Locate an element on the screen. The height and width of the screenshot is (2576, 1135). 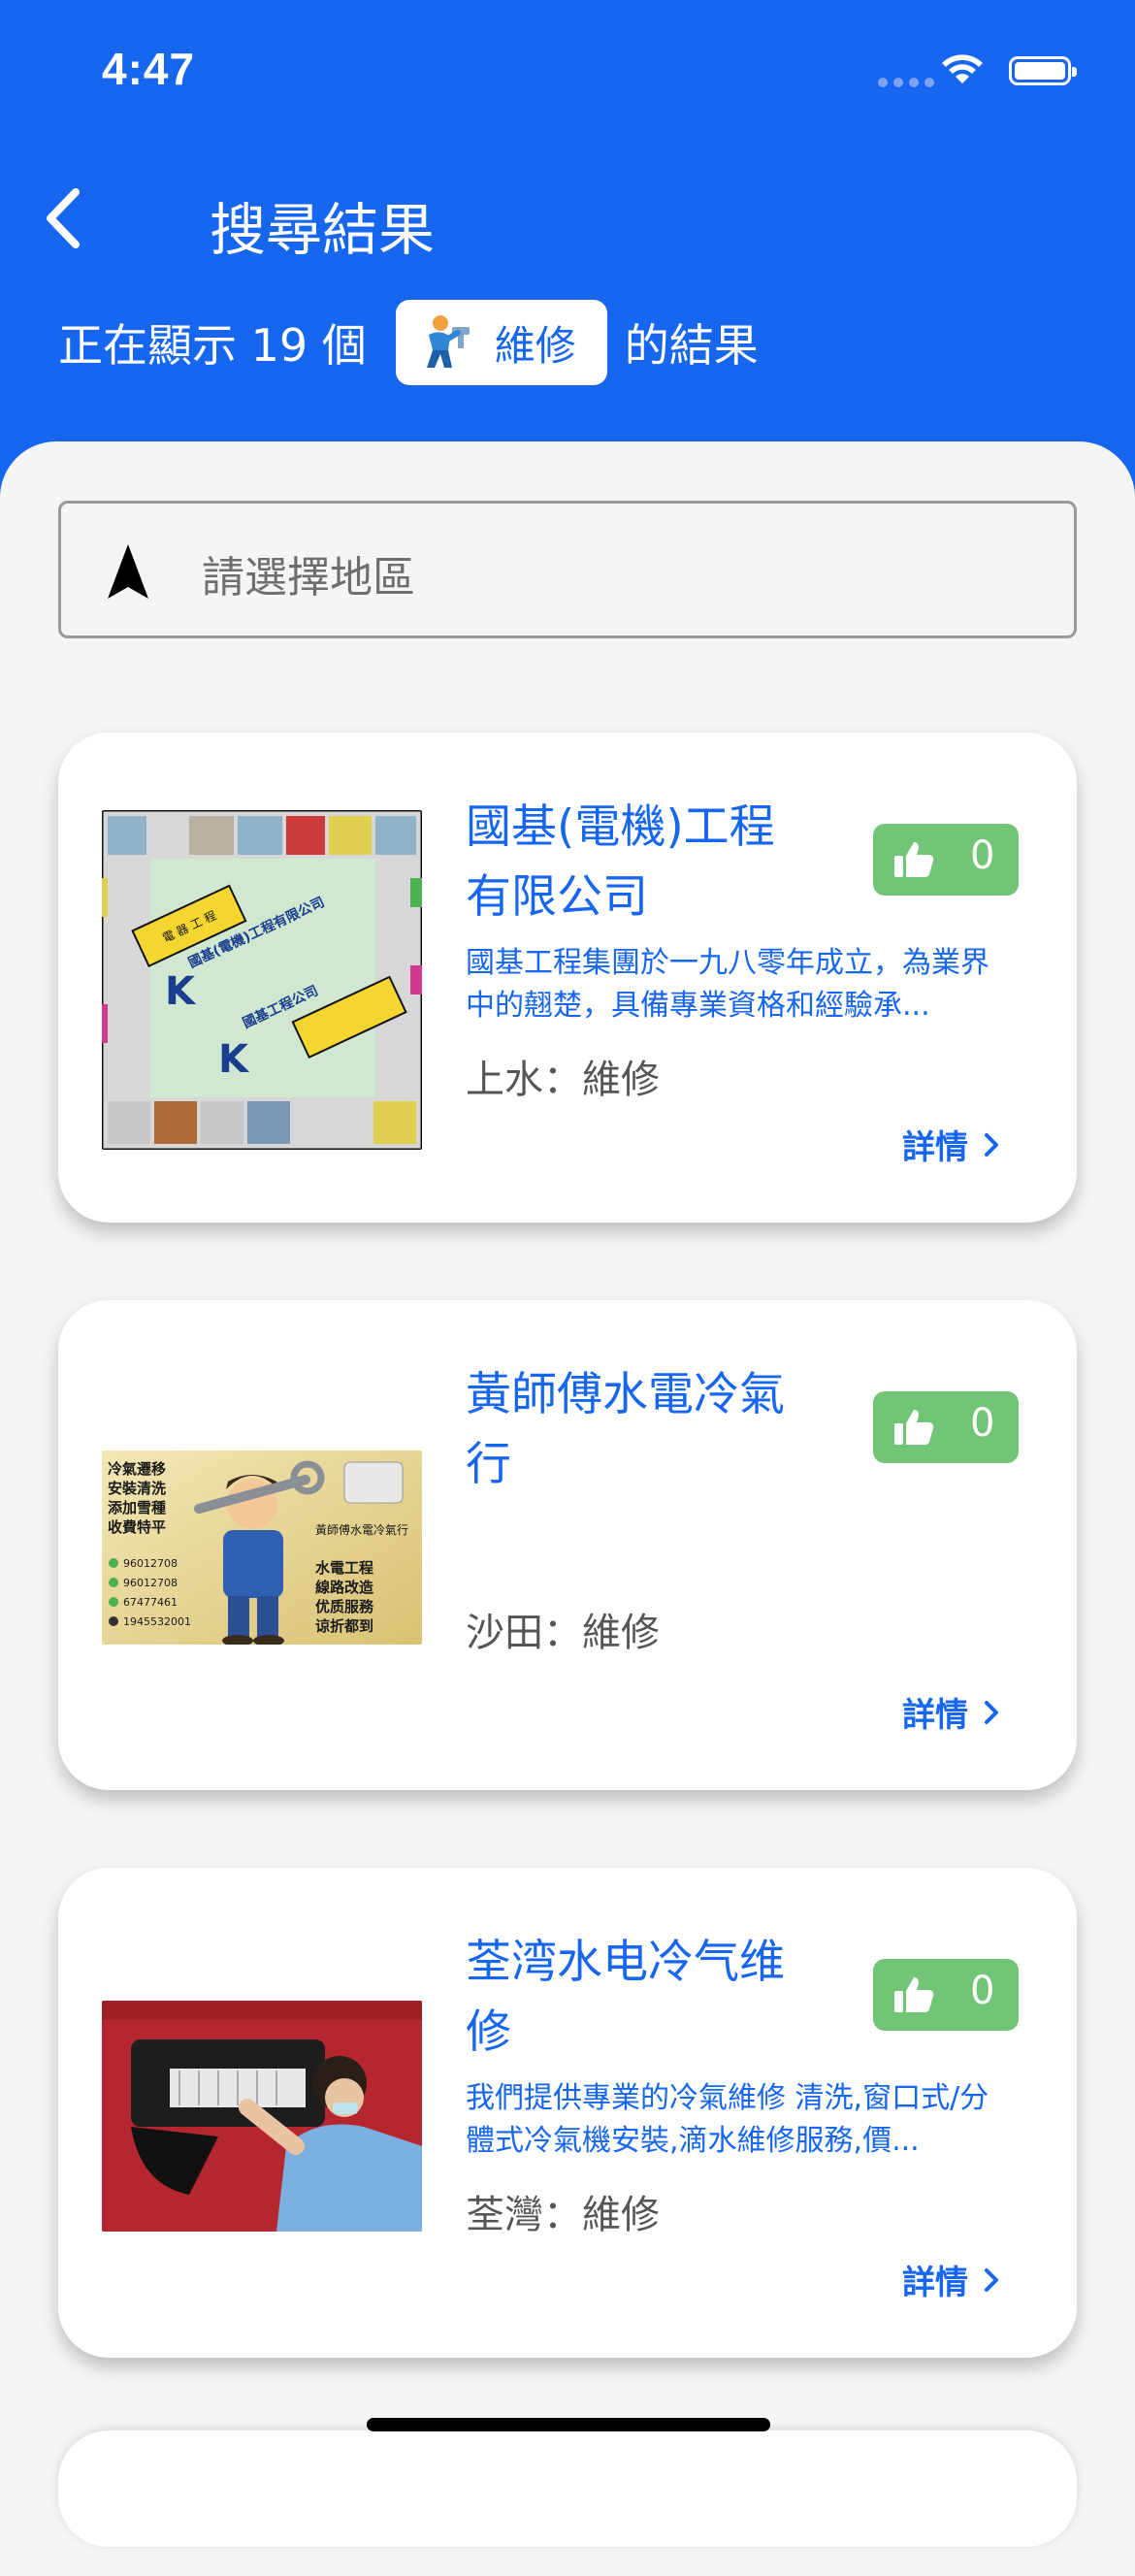
battery-icon is located at coordinates (1043, 70).